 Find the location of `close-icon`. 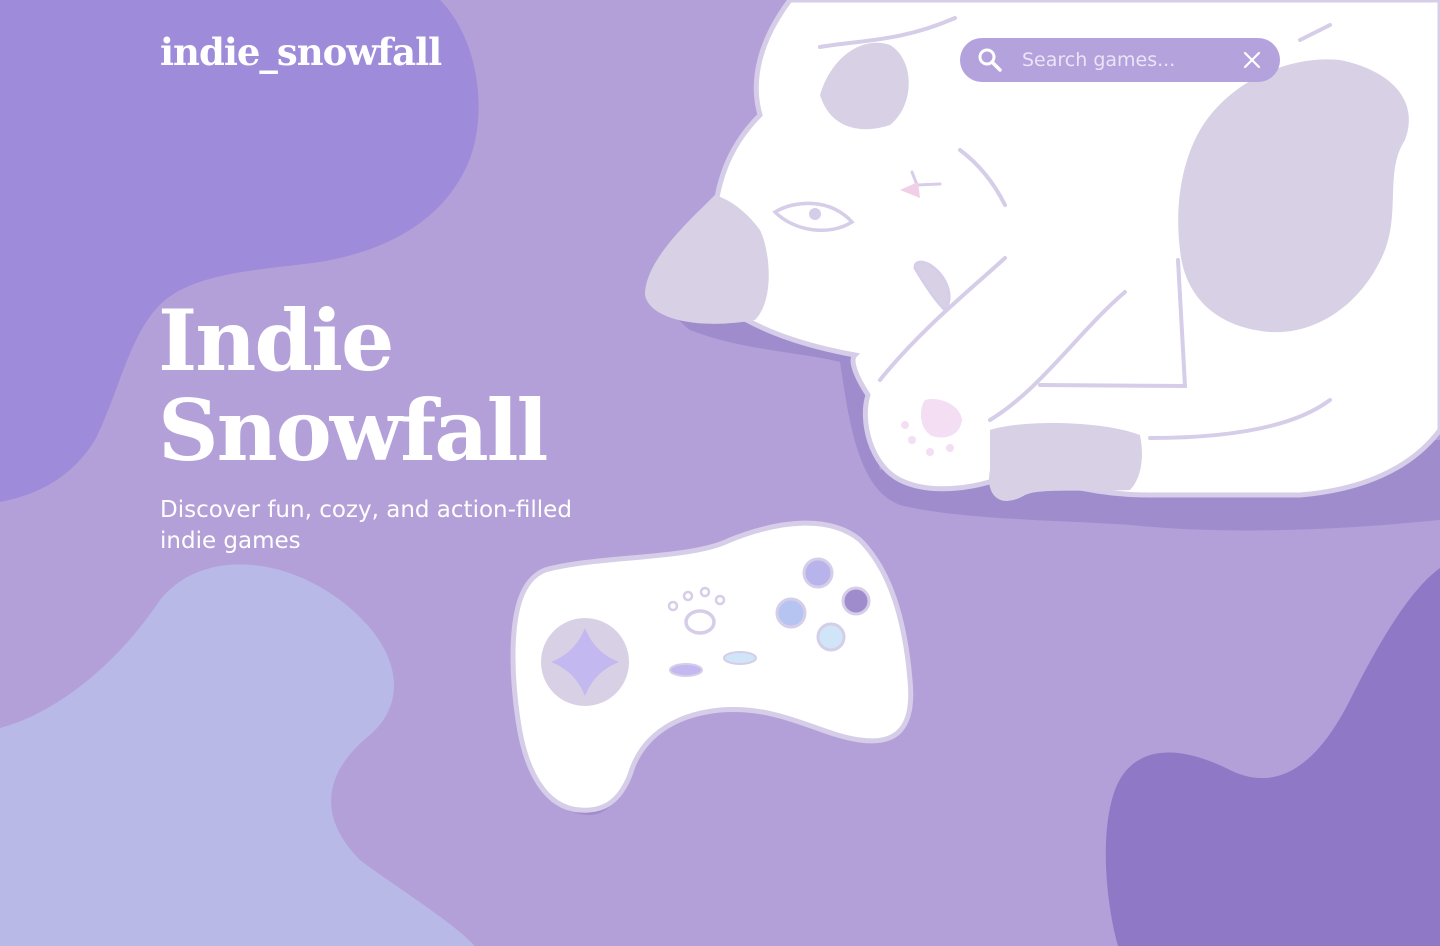

close-icon is located at coordinates (1252, 60).